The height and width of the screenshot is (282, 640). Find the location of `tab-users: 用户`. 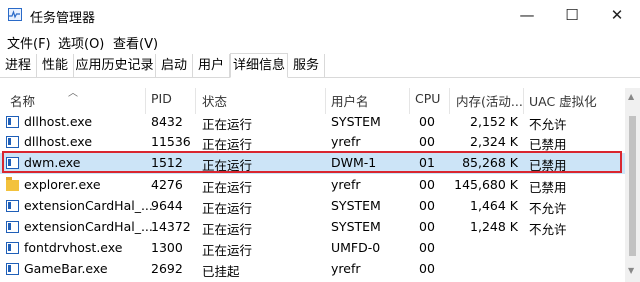

tab-users: 用户 is located at coordinates (211, 65).